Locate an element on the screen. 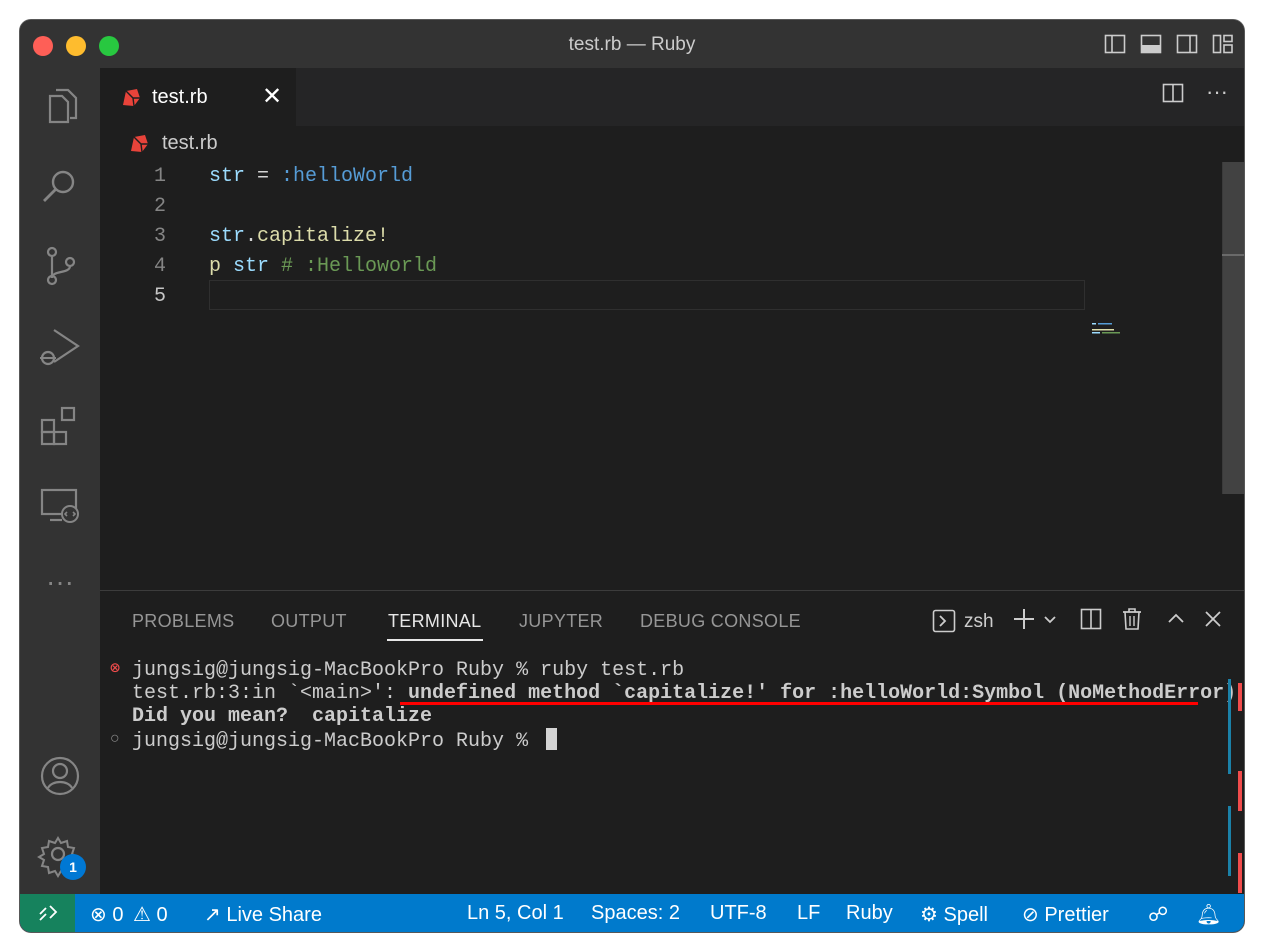 This screenshot has width=1264, height=952. settings-badge: 1 is located at coordinates (73, 867).